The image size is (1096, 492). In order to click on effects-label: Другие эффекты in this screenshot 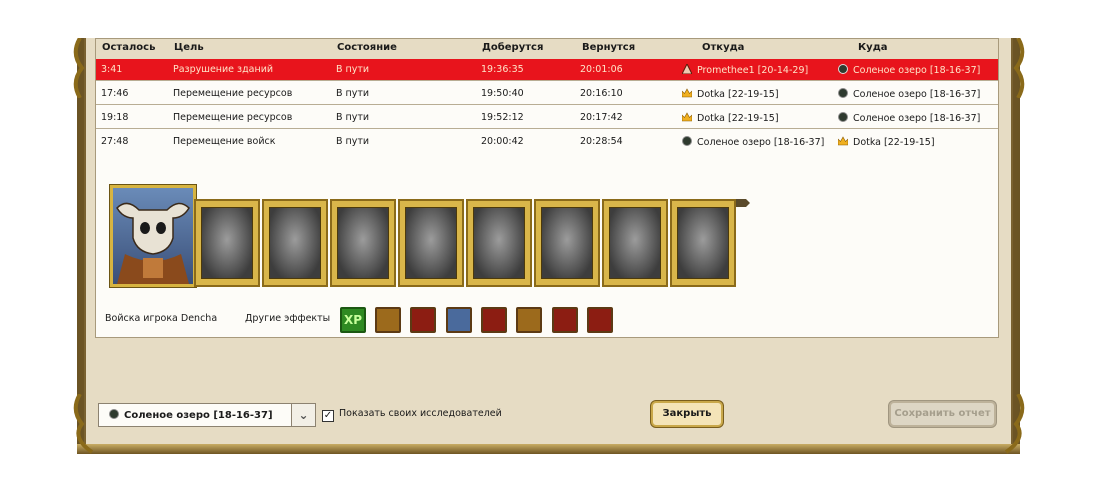, I will do `click(288, 318)`.